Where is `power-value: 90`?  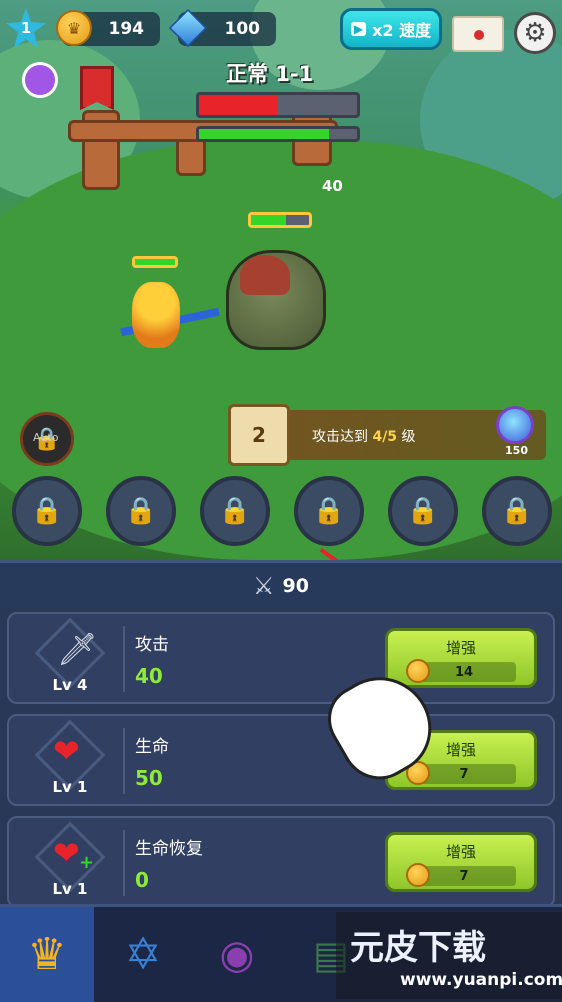
power-value: 90 is located at coordinates (295, 585).